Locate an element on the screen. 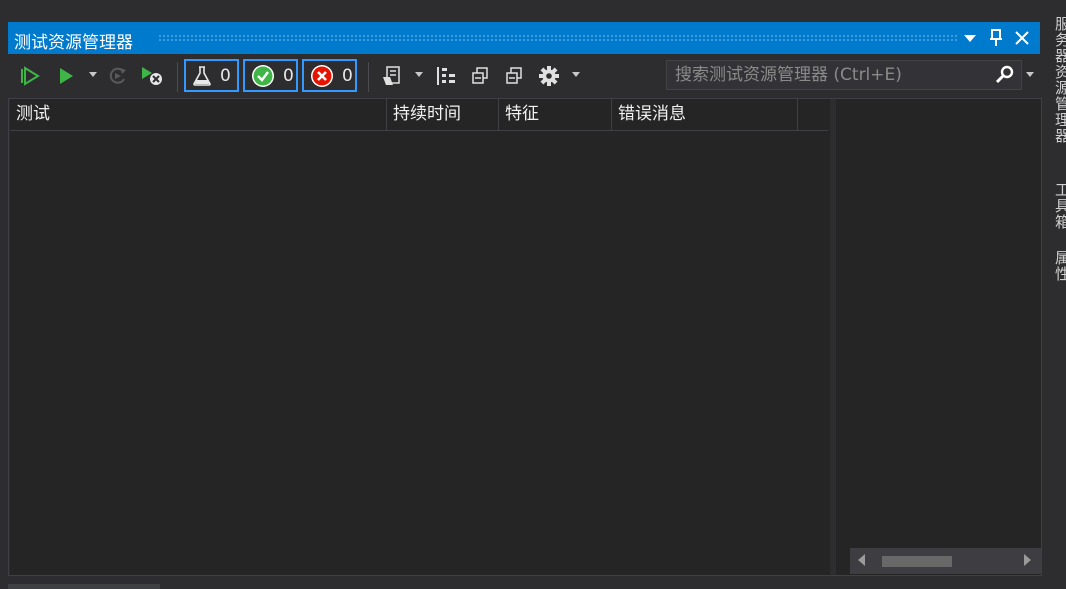  passed-check-icon is located at coordinates (263, 75).